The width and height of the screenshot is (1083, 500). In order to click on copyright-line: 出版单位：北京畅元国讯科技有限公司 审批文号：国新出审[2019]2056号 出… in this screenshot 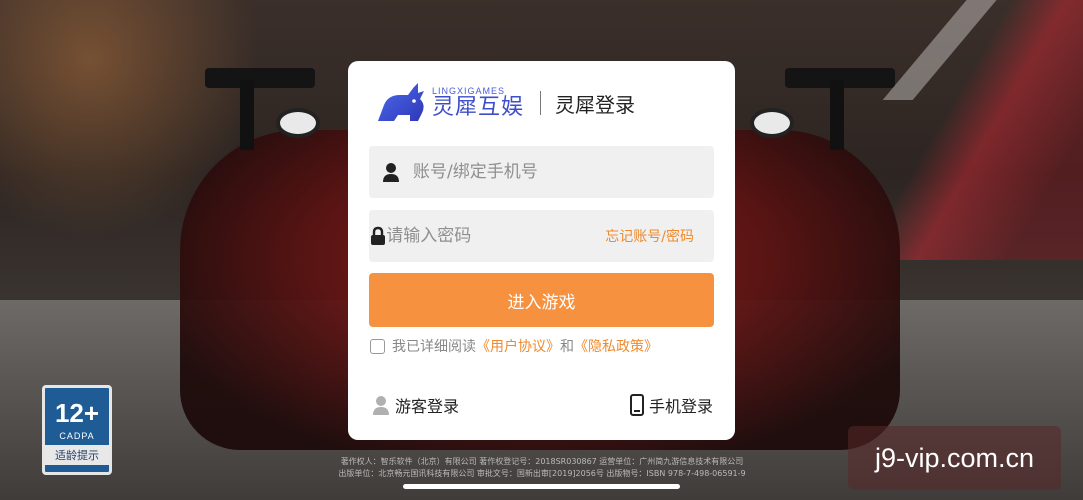, I will do `click(542, 473)`.